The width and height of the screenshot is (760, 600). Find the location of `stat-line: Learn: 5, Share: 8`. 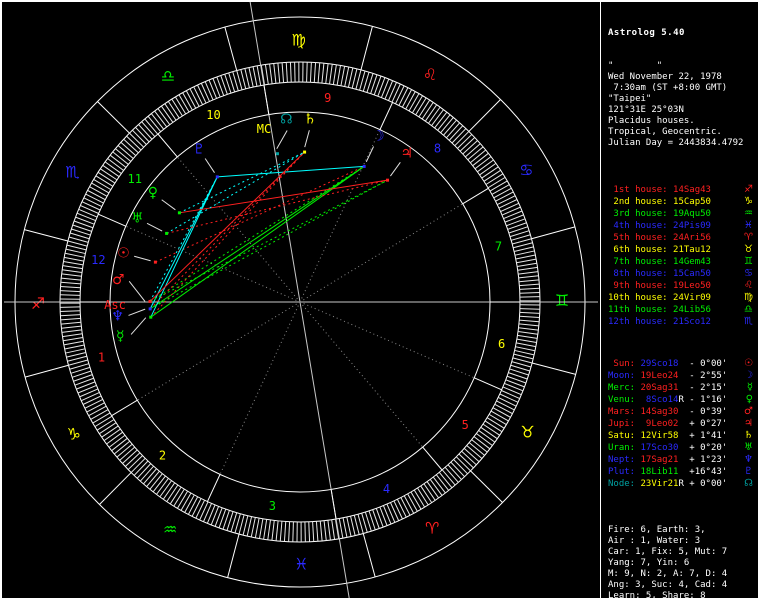

stat-line: Learn: 5, Share: 8 is located at coordinates (657, 595).